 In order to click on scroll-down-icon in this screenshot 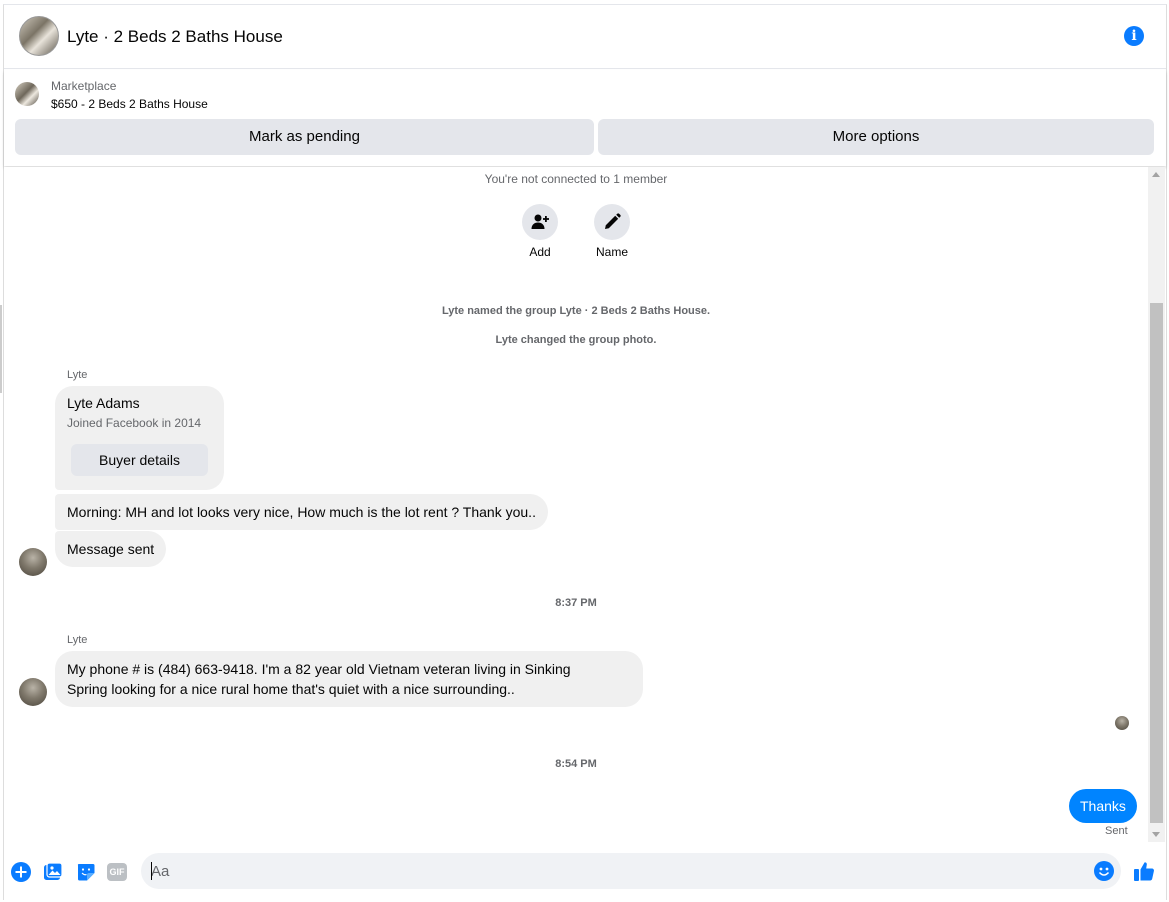, I will do `click(1156, 834)`.